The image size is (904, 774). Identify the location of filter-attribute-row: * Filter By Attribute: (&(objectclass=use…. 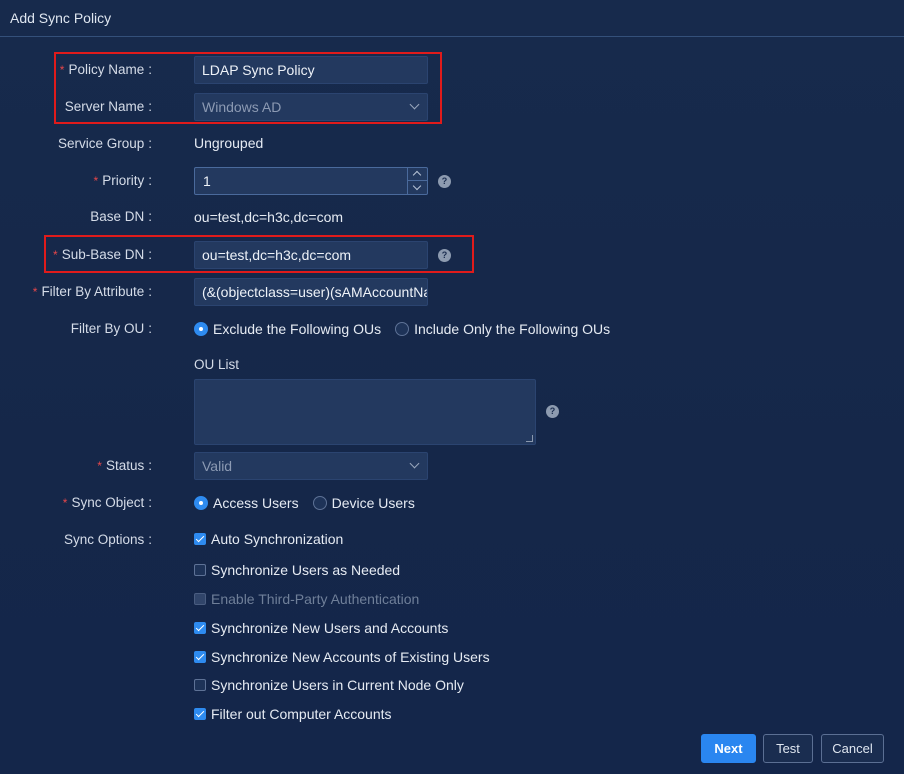
(452, 292).